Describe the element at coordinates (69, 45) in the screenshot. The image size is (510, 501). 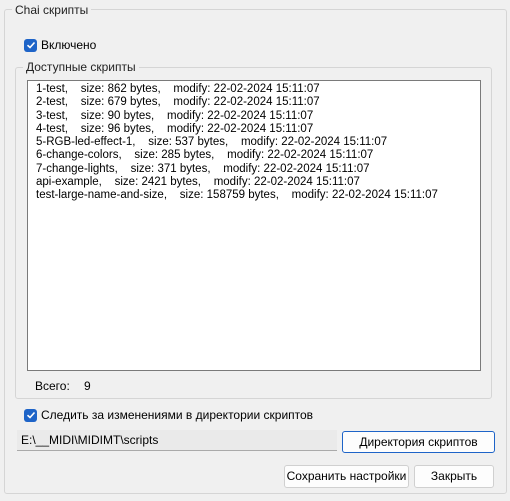
I see `enabled-label: Включено` at that location.